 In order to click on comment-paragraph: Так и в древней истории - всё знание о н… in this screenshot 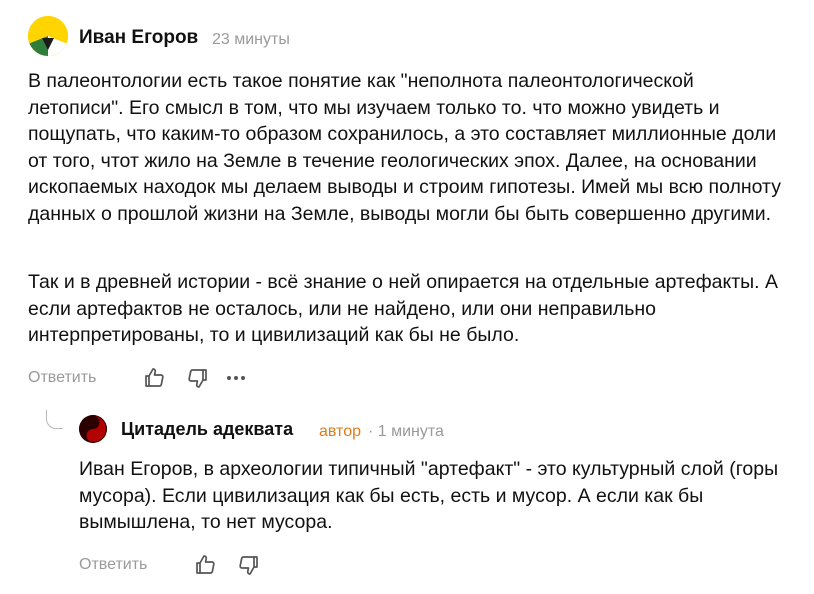, I will do `click(403, 308)`.